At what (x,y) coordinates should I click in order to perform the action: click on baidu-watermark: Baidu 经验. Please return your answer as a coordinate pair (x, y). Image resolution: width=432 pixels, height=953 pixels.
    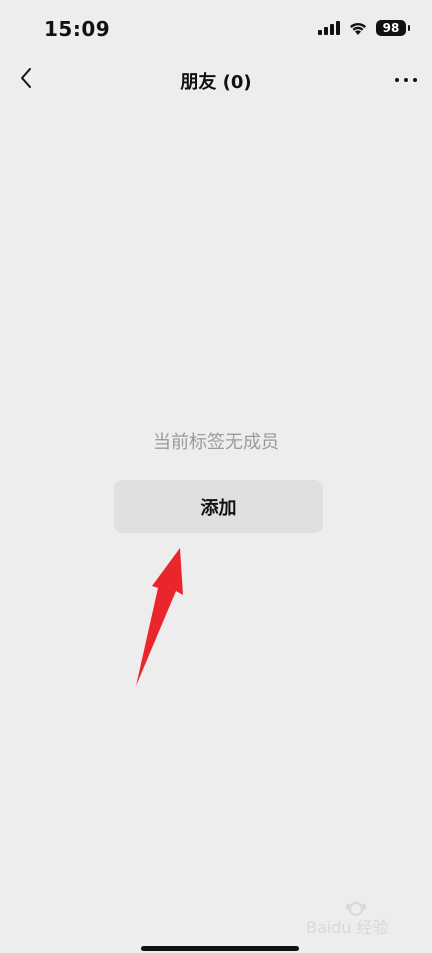
    Looking at the image, I should click on (347, 919).